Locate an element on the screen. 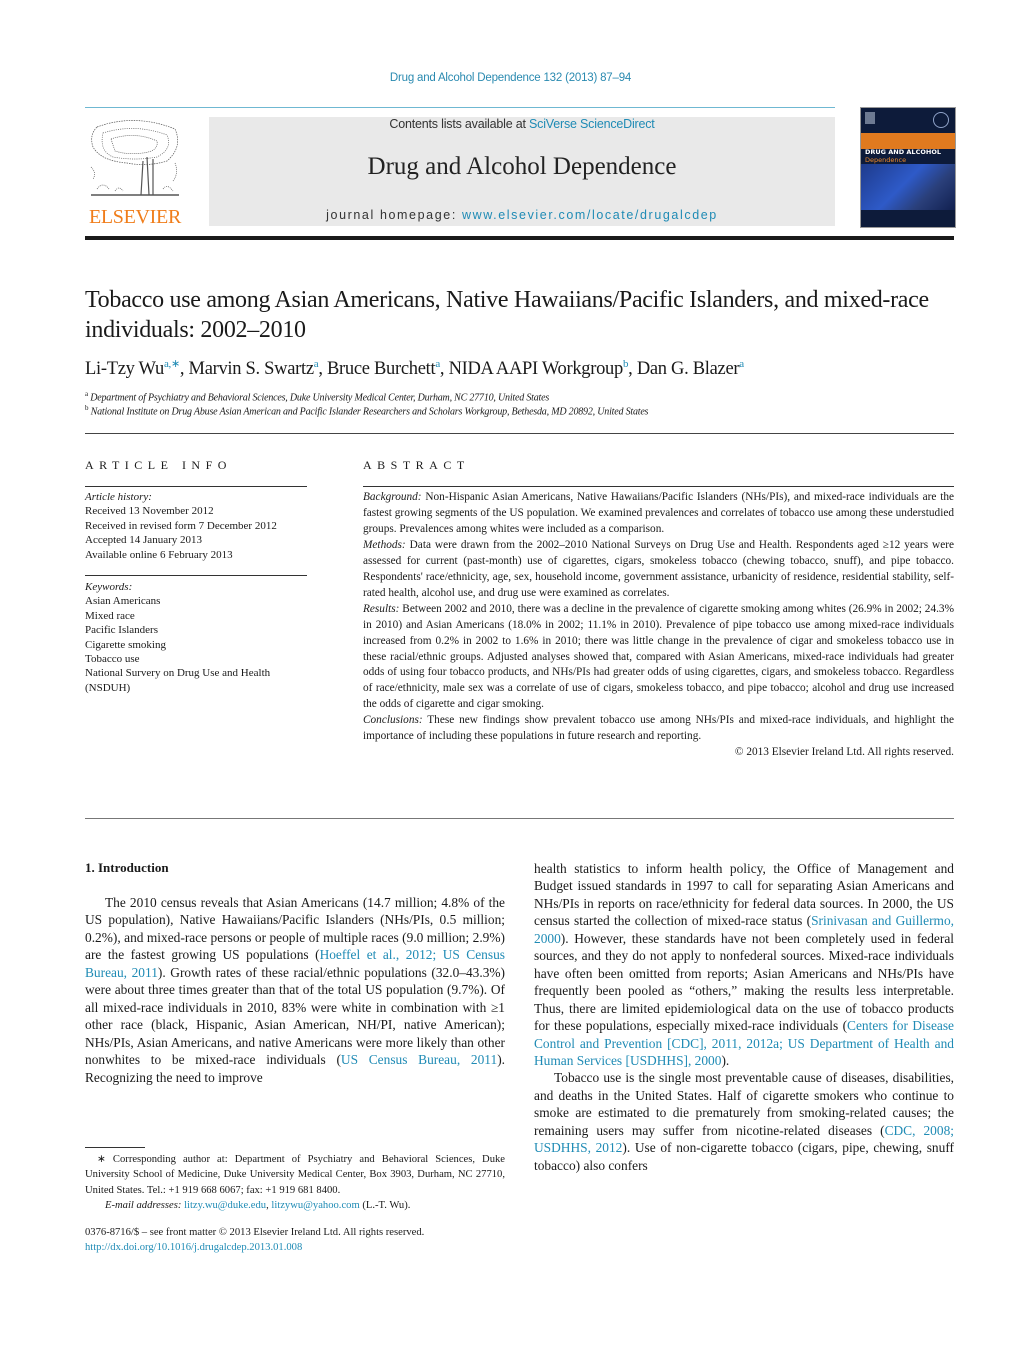 The height and width of the screenshot is (1351, 1021). header-divider is located at coordinates (460, 107).